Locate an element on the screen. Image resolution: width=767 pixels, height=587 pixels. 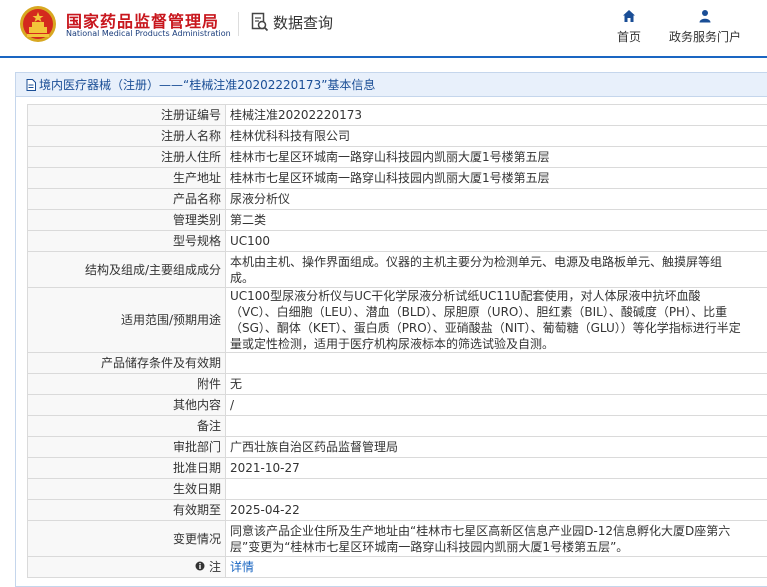
table-row: 管理类别 第二类 is located at coordinates (397, 220).